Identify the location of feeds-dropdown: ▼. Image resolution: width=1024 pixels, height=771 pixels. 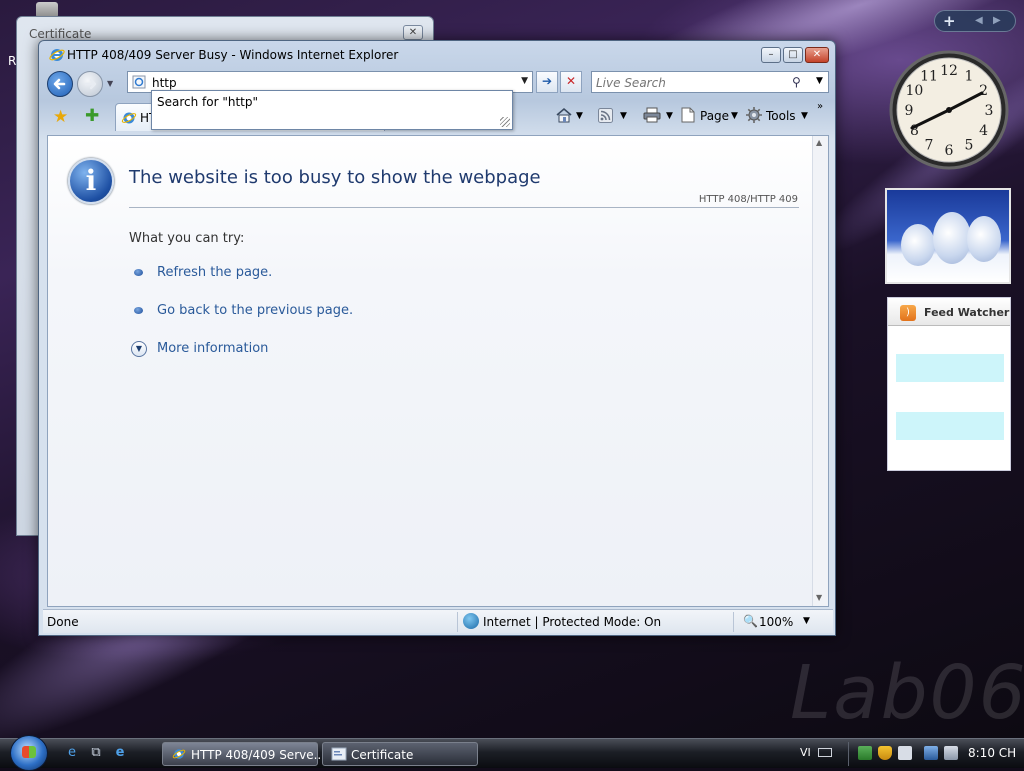
(623, 116).